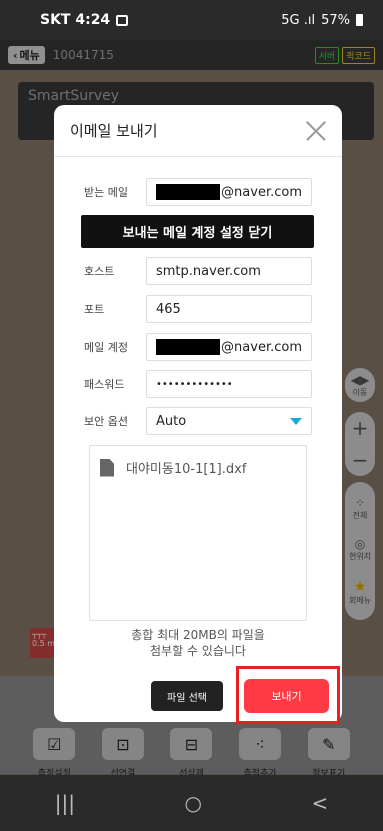 The image size is (383, 831). What do you see at coordinates (107, 467) in the screenshot?
I see `file-icon` at bounding box center [107, 467].